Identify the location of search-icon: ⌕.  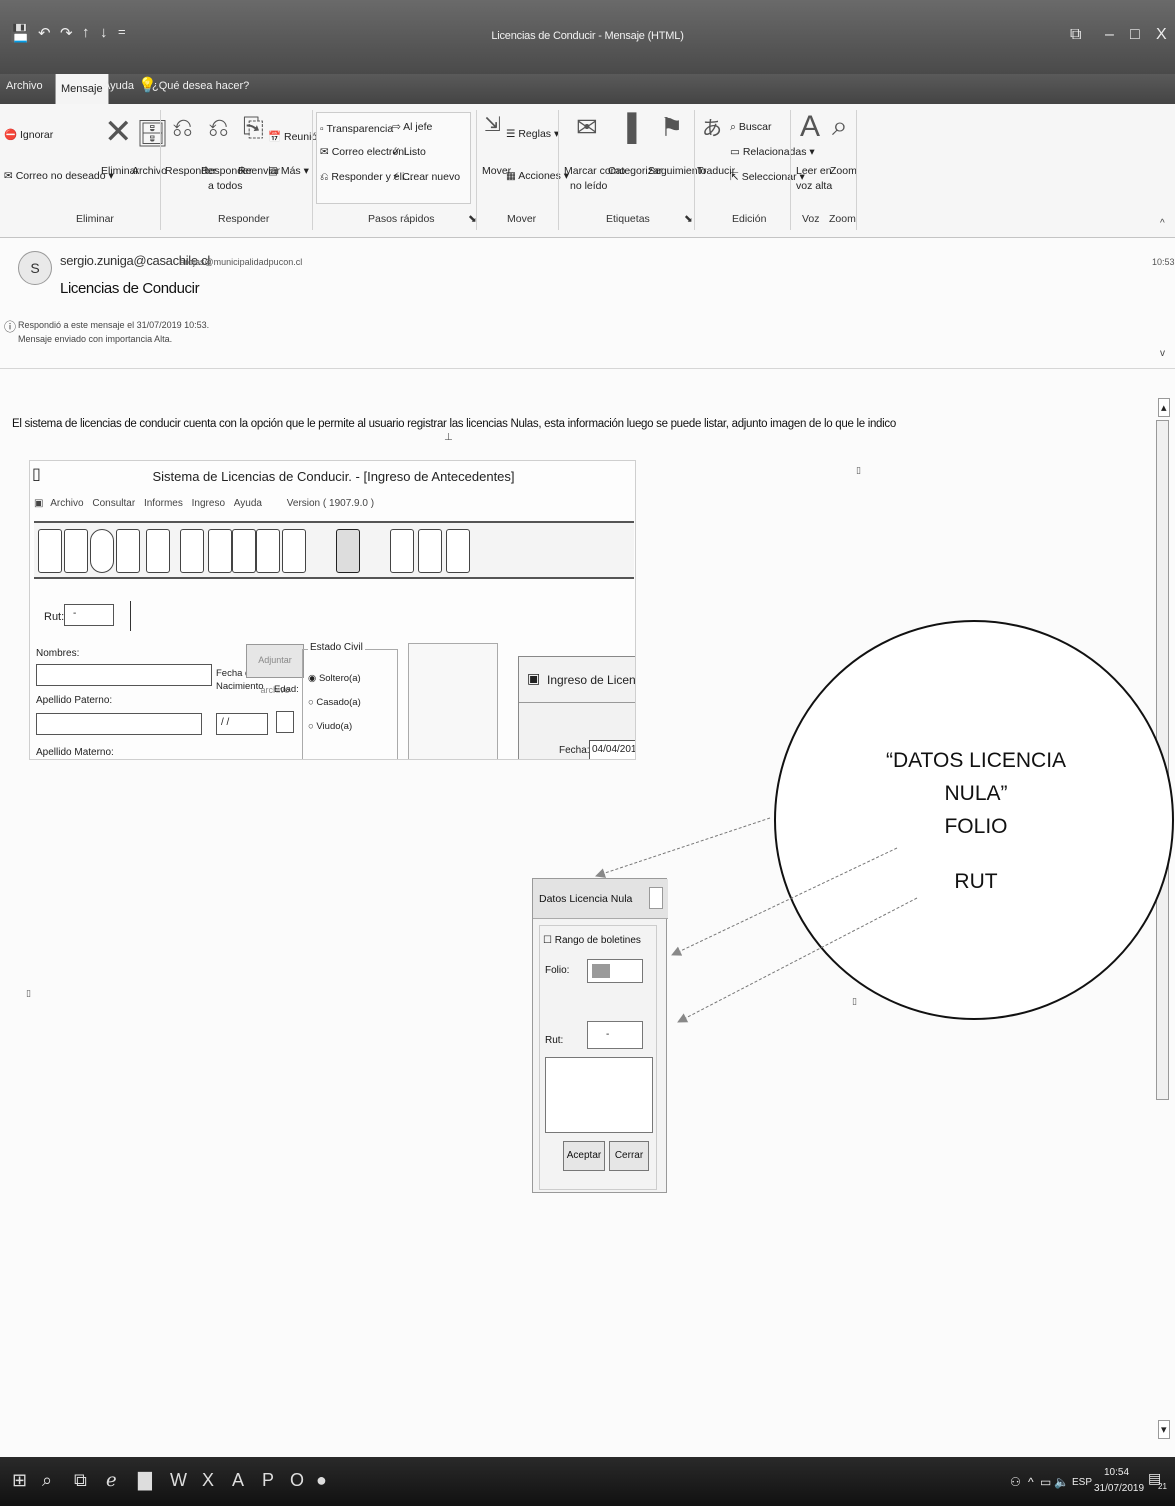
(47, 1480).